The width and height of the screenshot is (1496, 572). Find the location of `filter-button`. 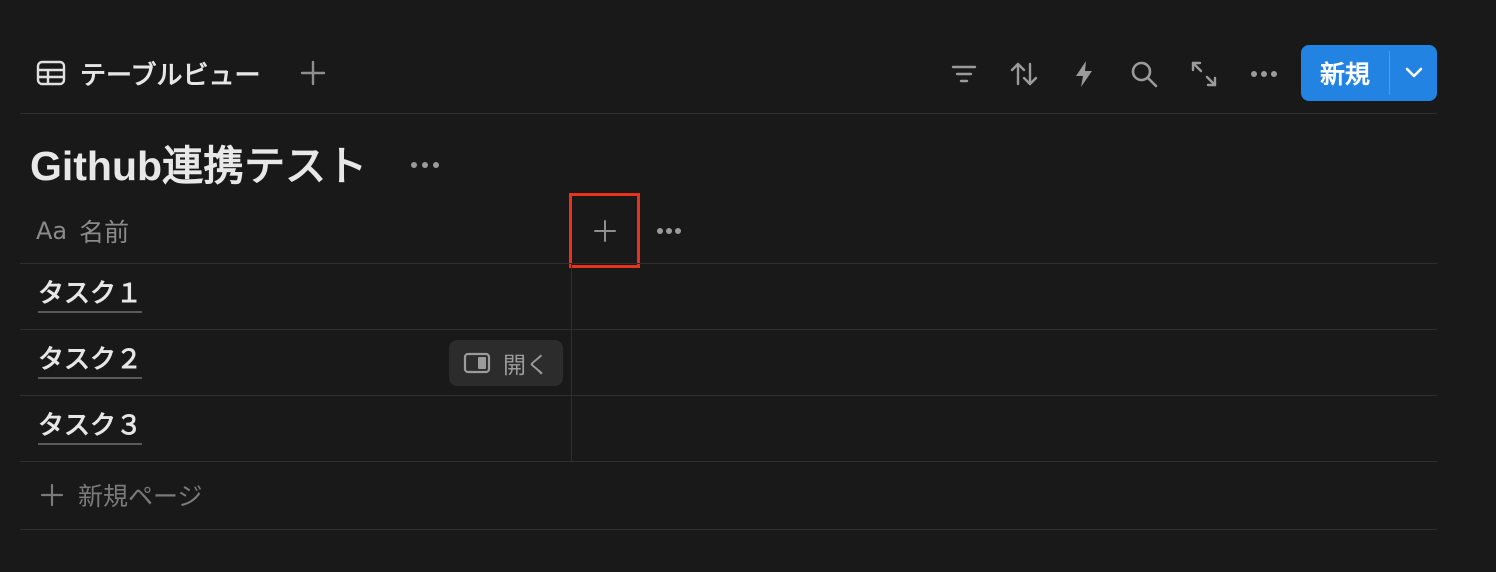

filter-button is located at coordinates (964, 74).